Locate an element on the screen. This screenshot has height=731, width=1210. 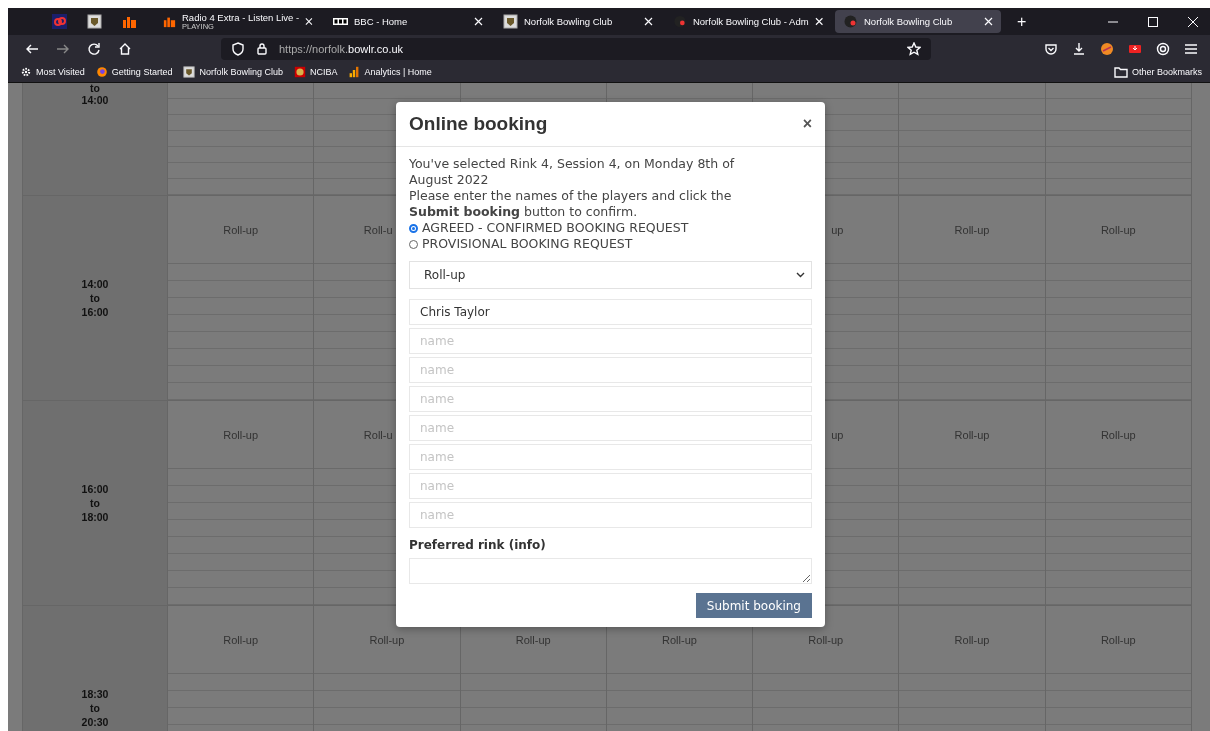
browser-tab: BBC - Home is located at coordinates (408, 21).